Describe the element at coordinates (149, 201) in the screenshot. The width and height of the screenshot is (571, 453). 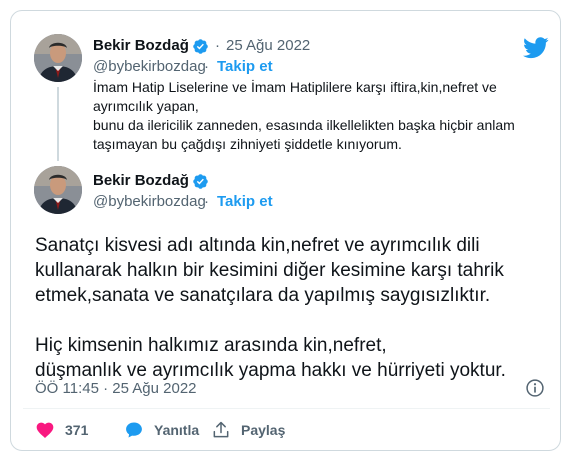
I see `main-handle: @bybekirbozdag` at that location.